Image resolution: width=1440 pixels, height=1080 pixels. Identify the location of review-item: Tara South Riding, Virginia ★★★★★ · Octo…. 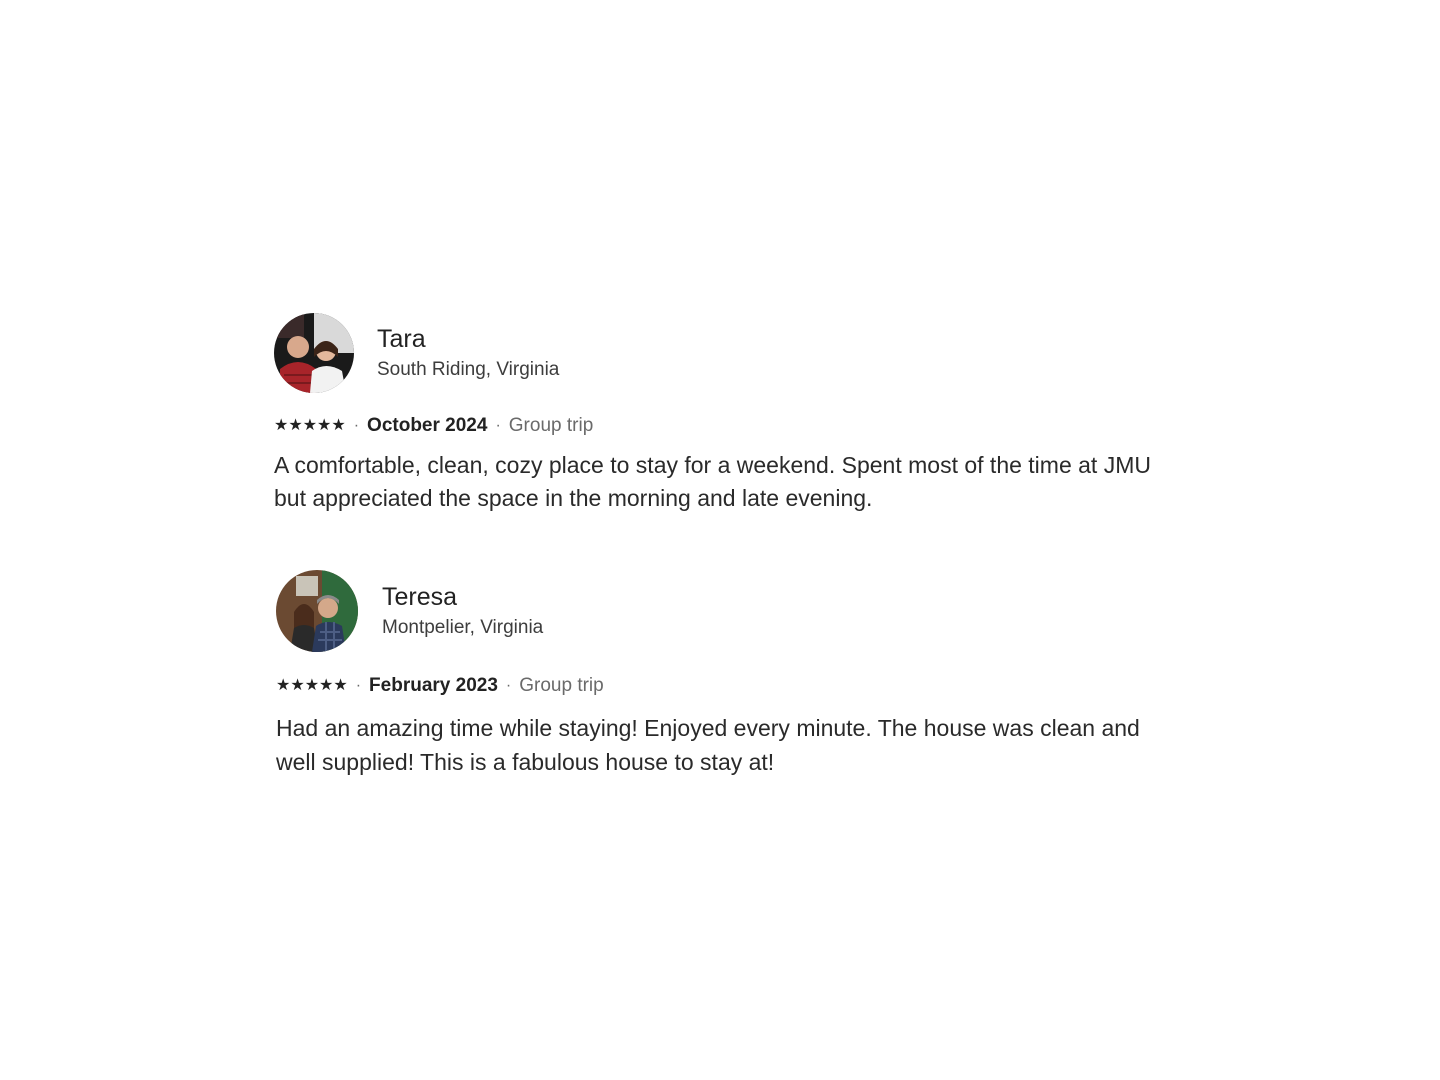
(714, 414).